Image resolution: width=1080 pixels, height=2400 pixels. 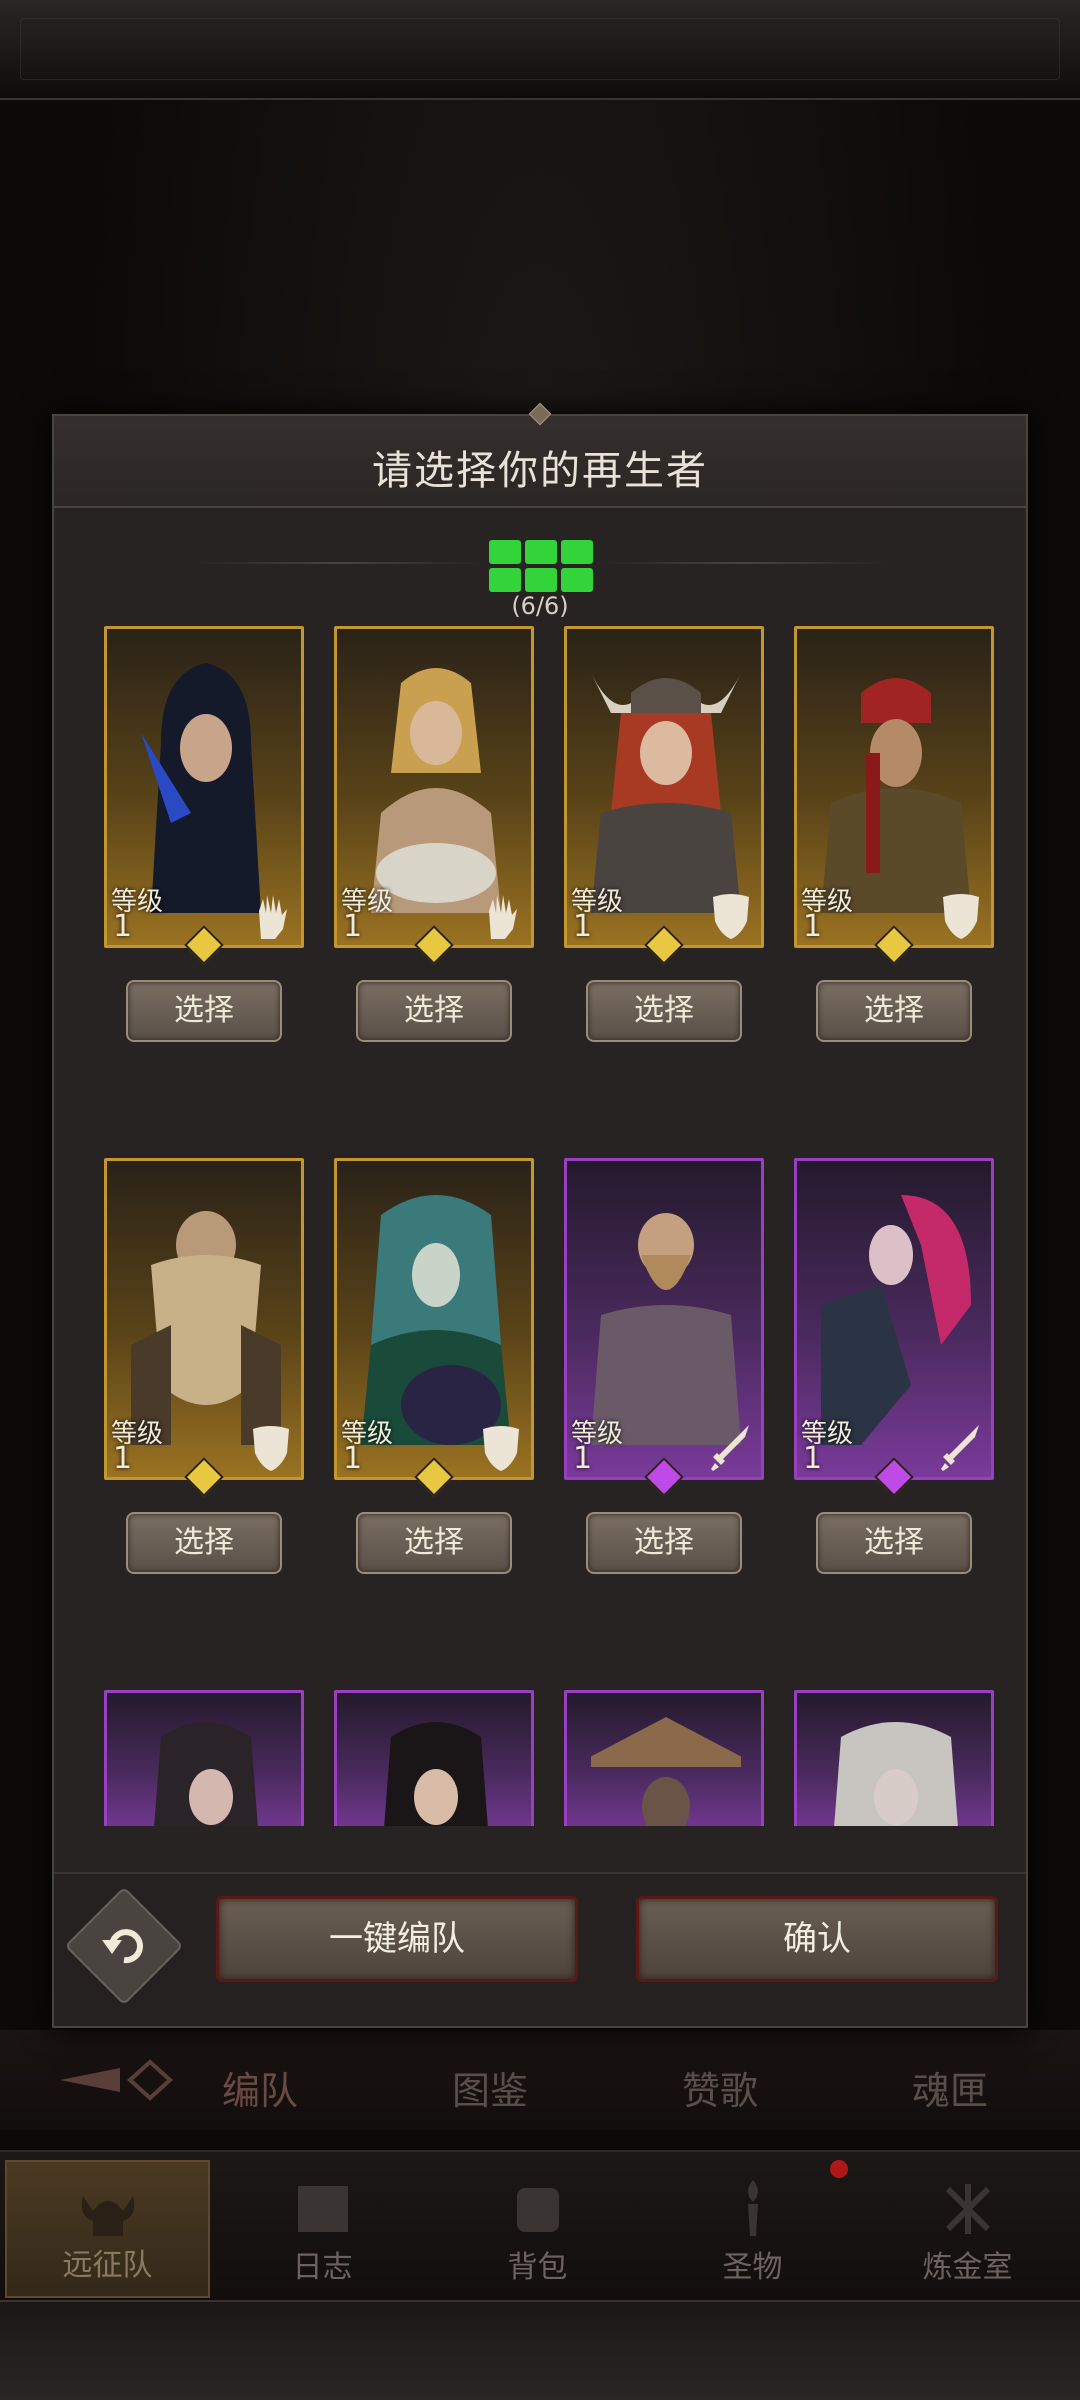 What do you see at coordinates (967, 2209) in the screenshot?
I see `alchemy-icon` at bounding box center [967, 2209].